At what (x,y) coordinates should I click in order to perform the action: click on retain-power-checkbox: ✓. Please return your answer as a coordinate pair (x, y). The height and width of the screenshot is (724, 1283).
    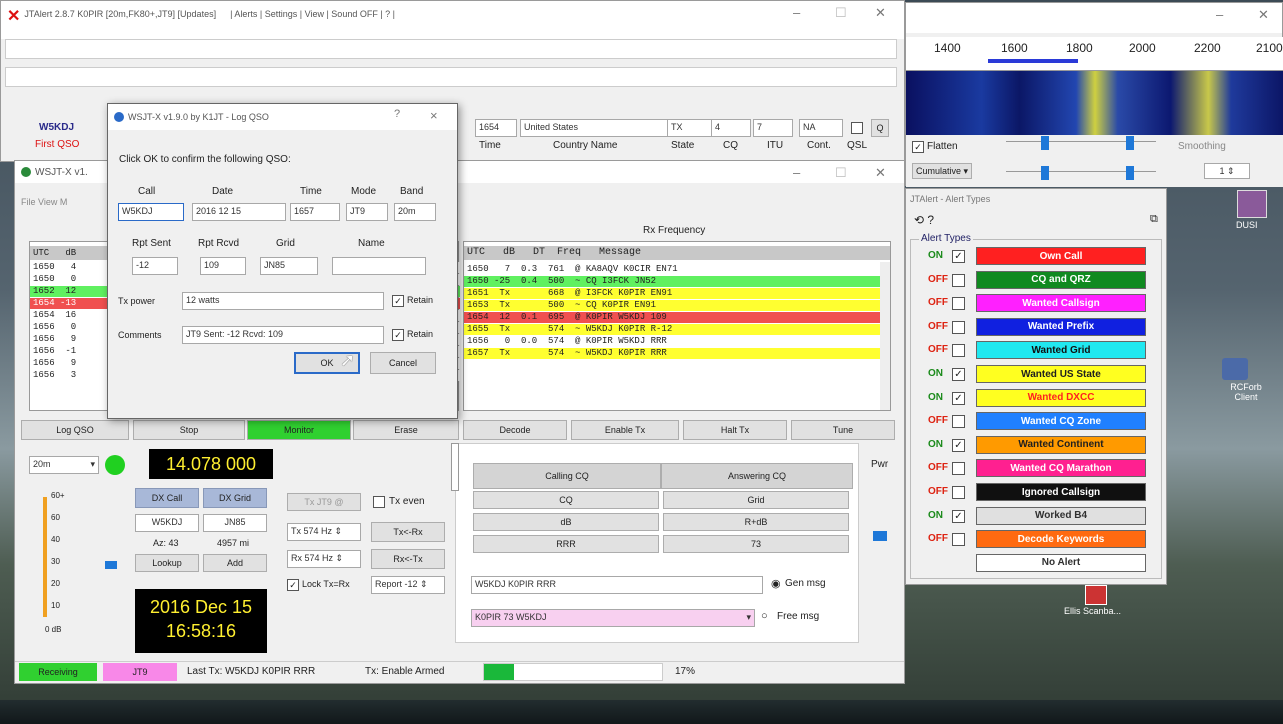
    Looking at the image, I should click on (398, 301).